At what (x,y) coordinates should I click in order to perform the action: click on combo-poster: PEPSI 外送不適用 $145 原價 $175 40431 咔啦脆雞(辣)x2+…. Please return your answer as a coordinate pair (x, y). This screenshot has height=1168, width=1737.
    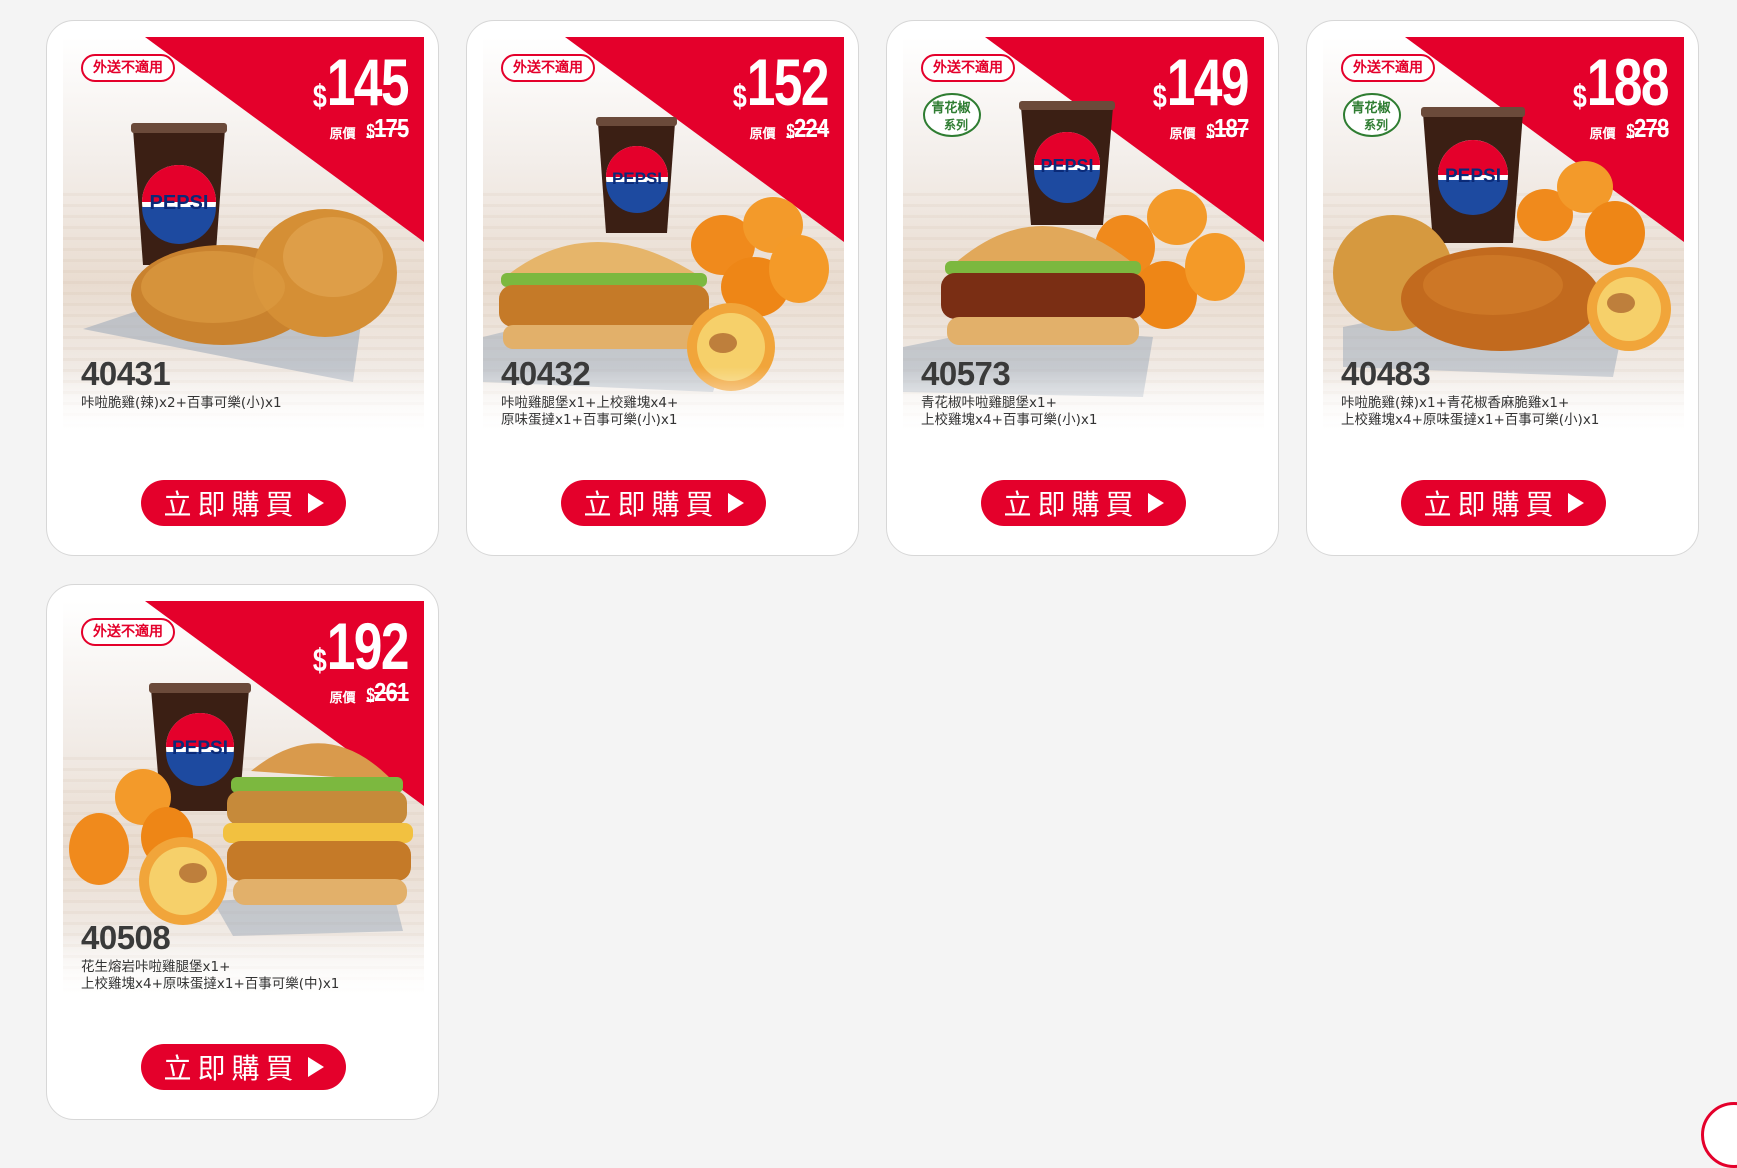
    Looking at the image, I should click on (243, 242).